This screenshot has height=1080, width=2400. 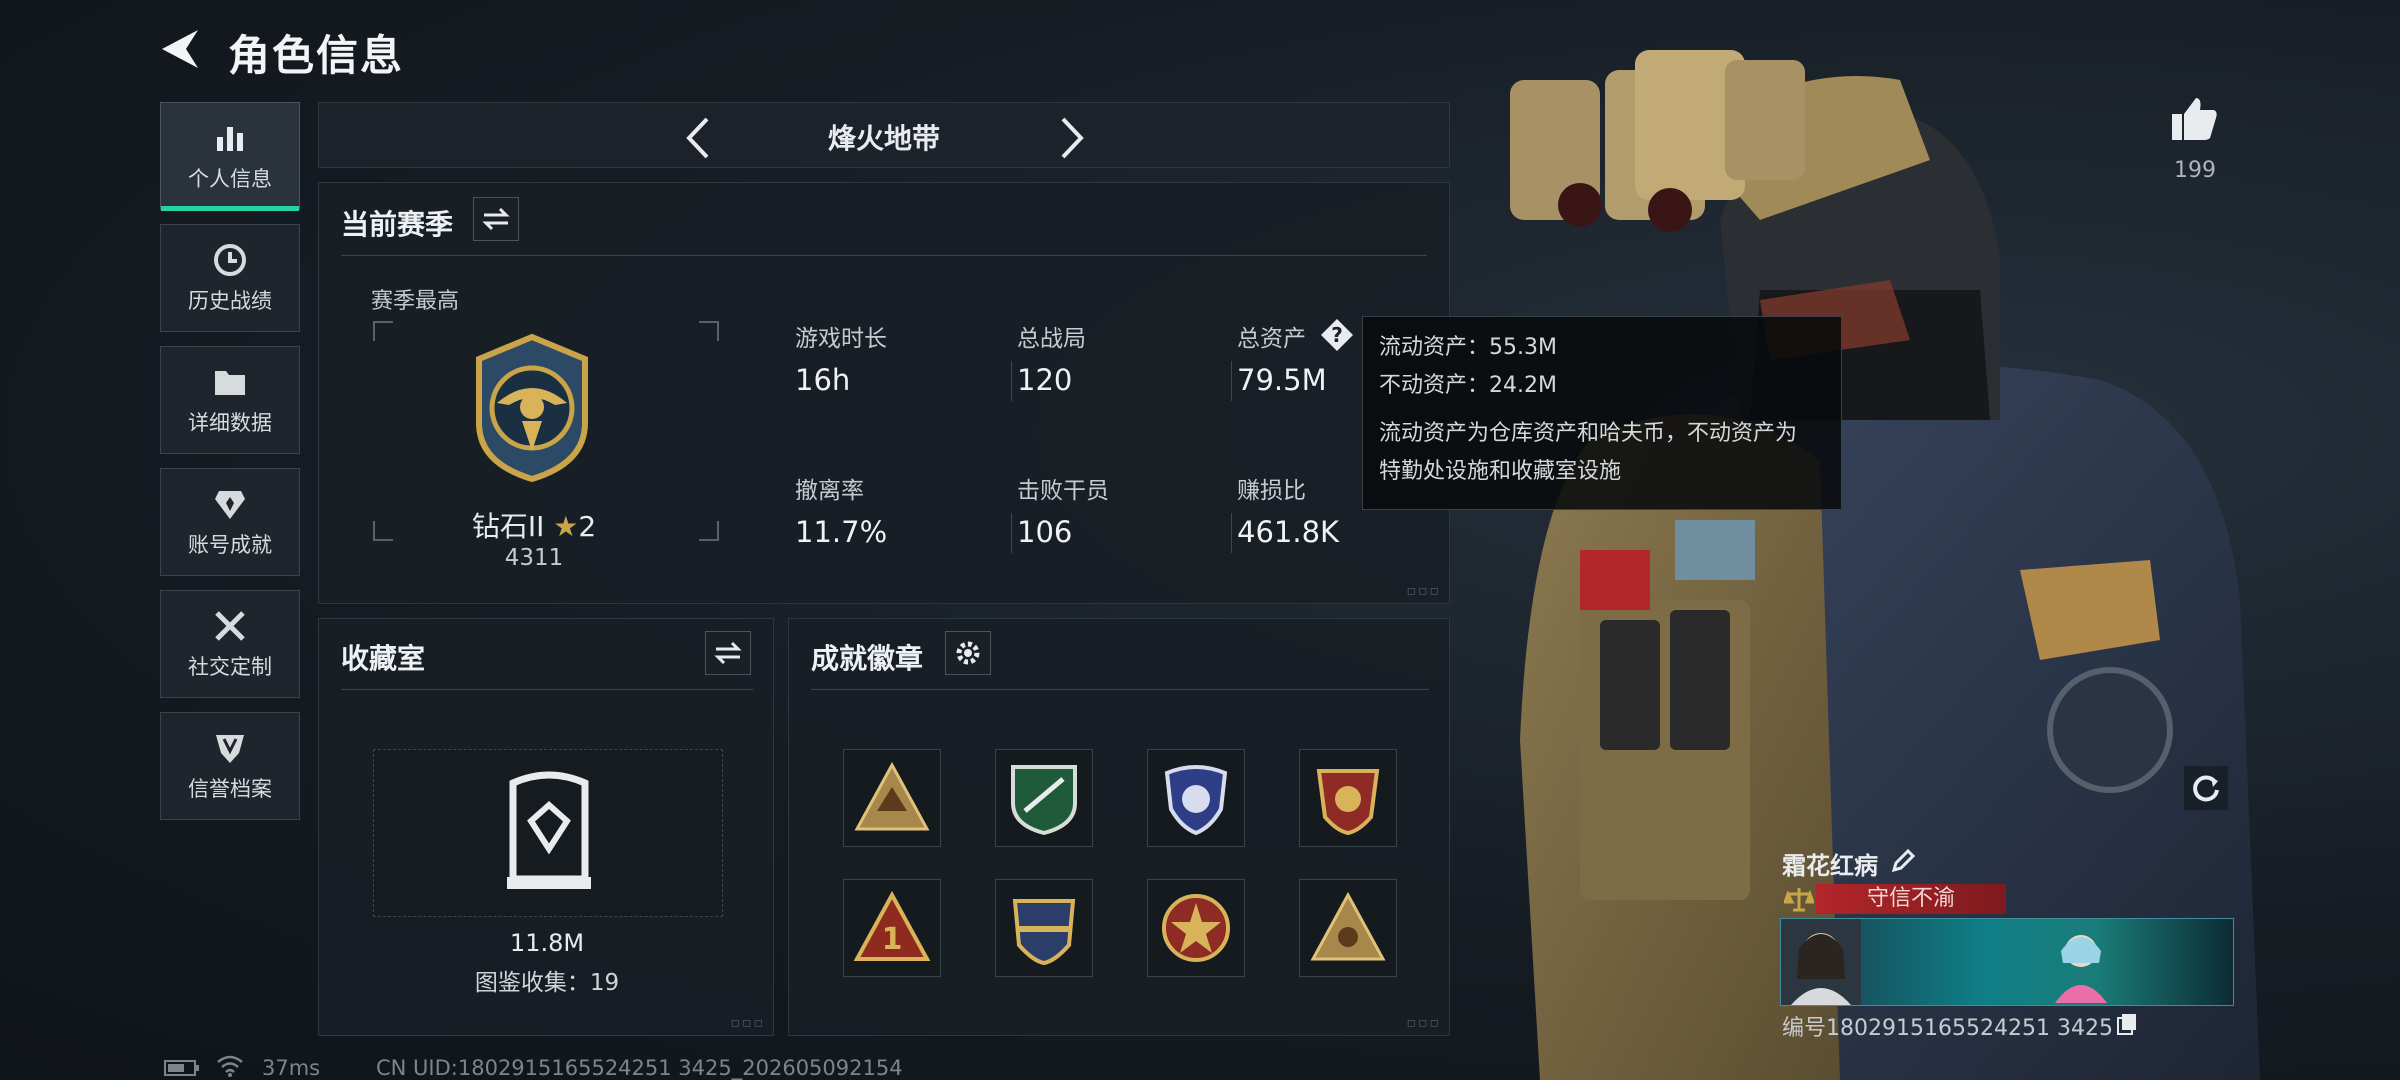 What do you see at coordinates (1903, 861) in the screenshot?
I see `edit-icon` at bounding box center [1903, 861].